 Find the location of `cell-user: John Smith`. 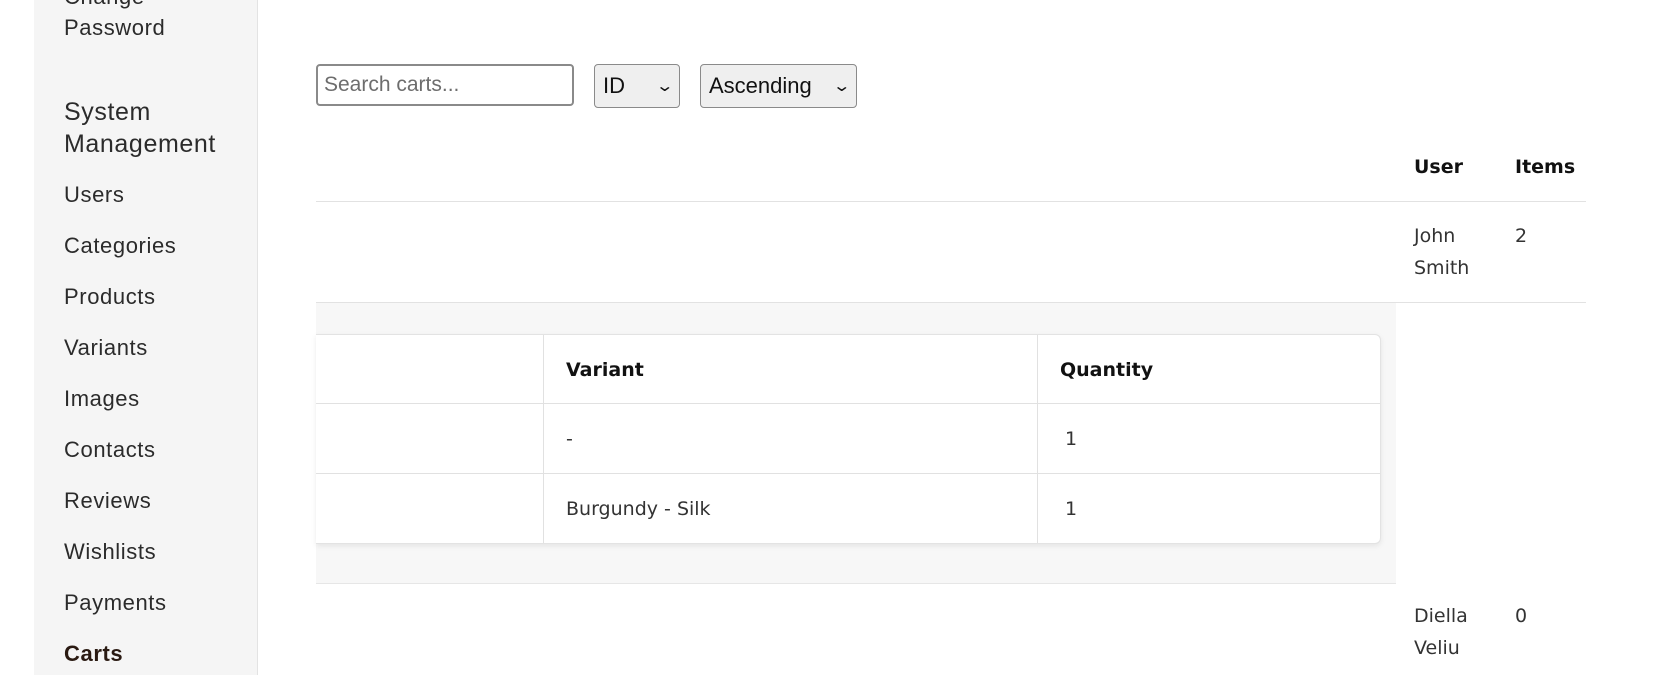

cell-user: John Smith is located at coordinates (1441, 252).